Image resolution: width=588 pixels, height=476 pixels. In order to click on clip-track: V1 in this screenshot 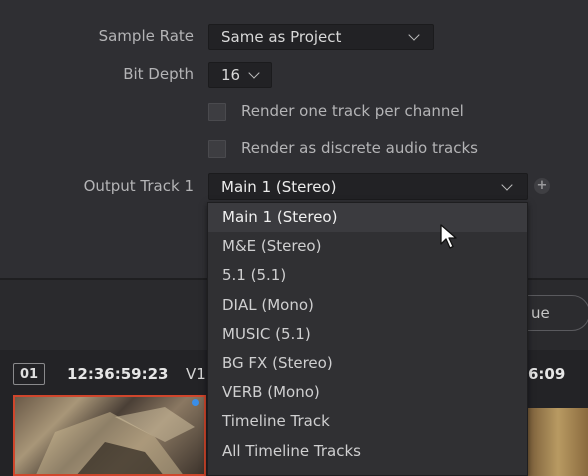, I will do `click(196, 374)`.